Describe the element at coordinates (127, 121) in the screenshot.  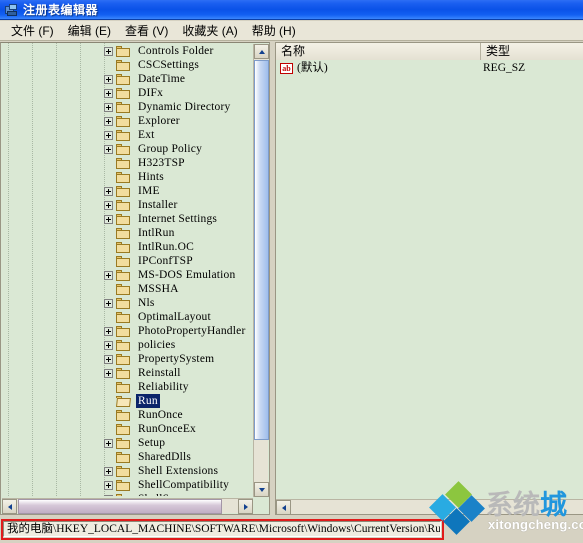
I see `tree-item-explorer: Explorer` at that location.